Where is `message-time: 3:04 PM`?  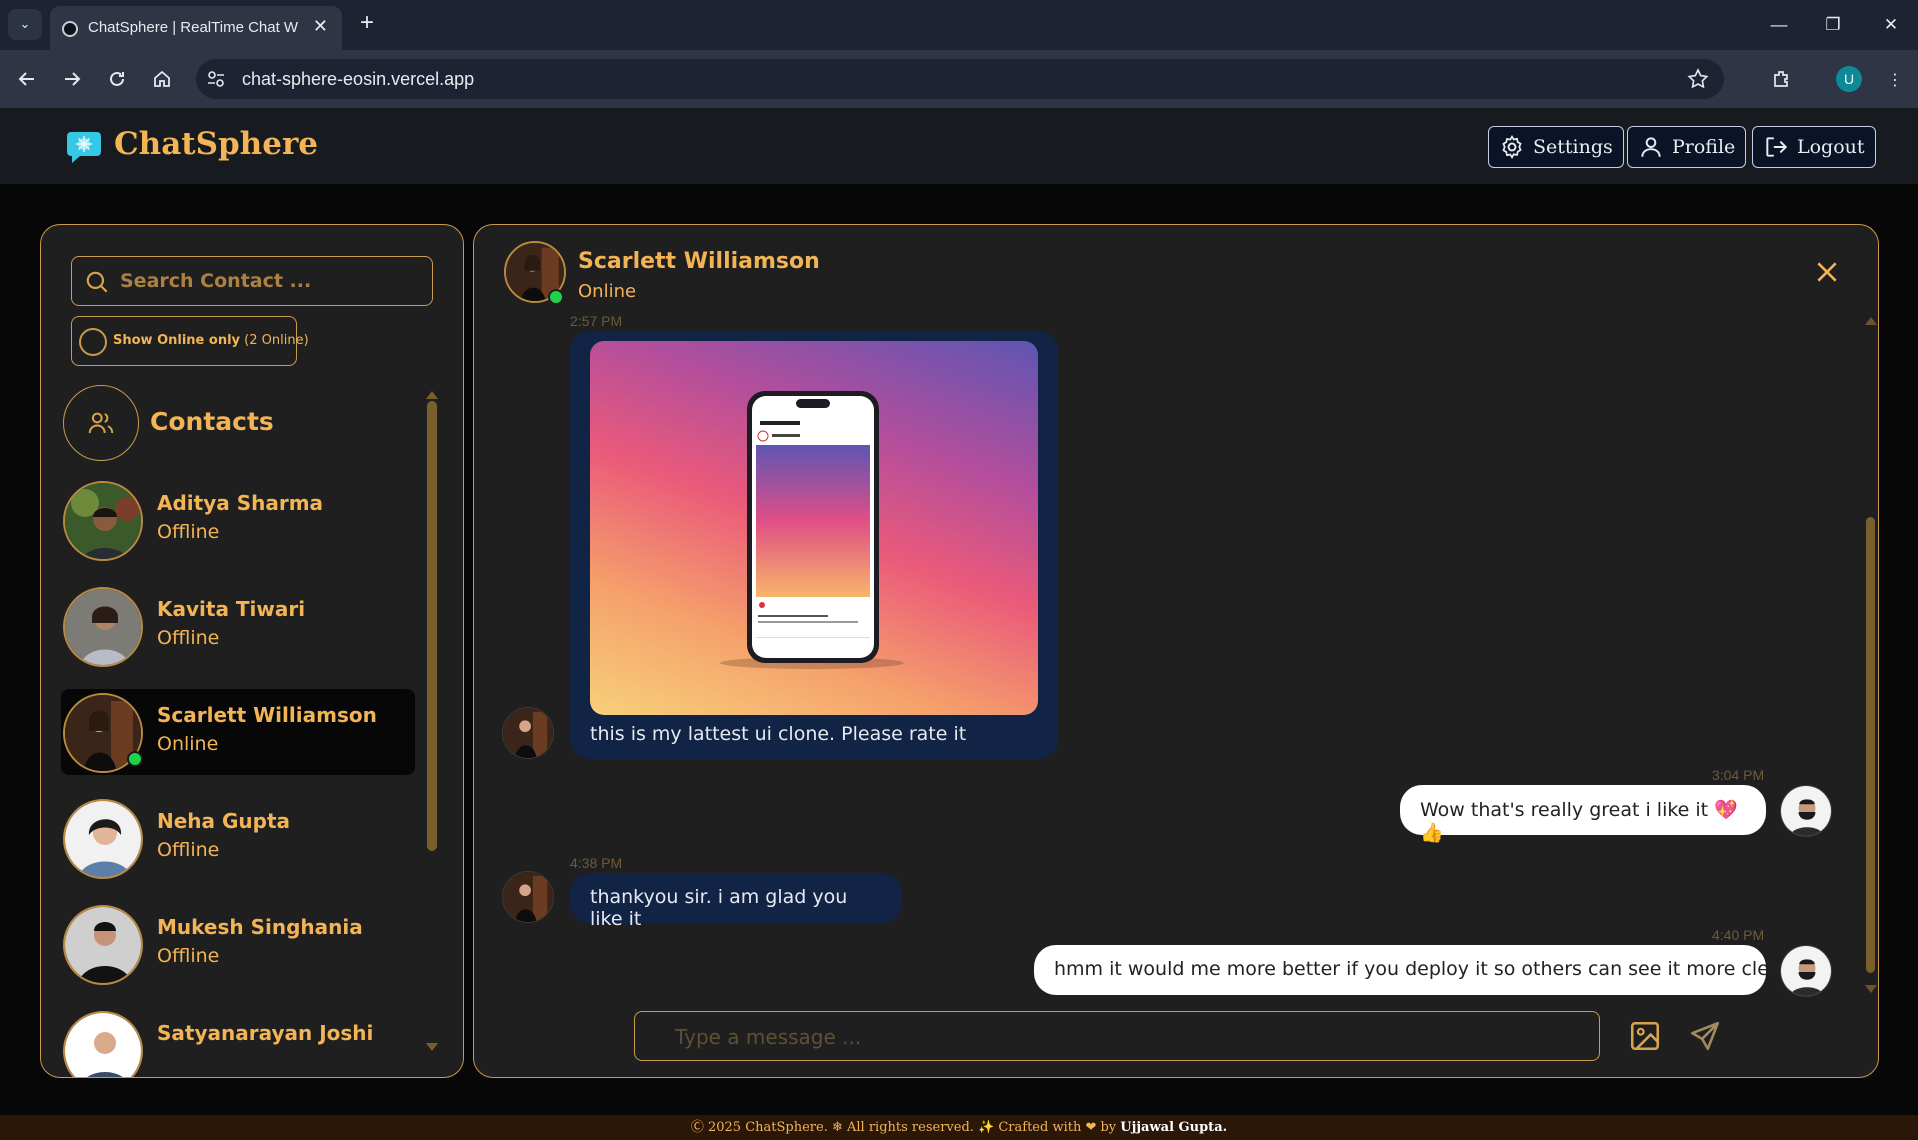 message-time: 3:04 PM is located at coordinates (1738, 775).